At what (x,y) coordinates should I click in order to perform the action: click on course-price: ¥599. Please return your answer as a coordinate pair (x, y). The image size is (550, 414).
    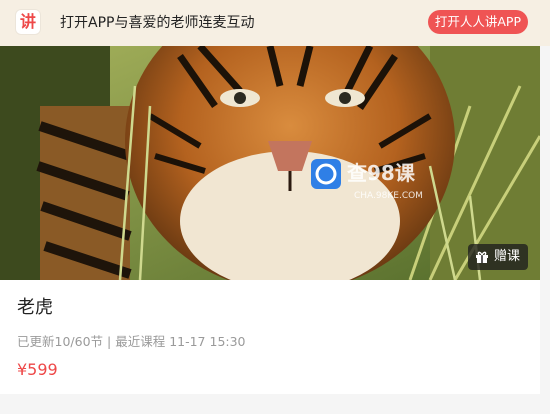
    Looking at the image, I should click on (37, 369).